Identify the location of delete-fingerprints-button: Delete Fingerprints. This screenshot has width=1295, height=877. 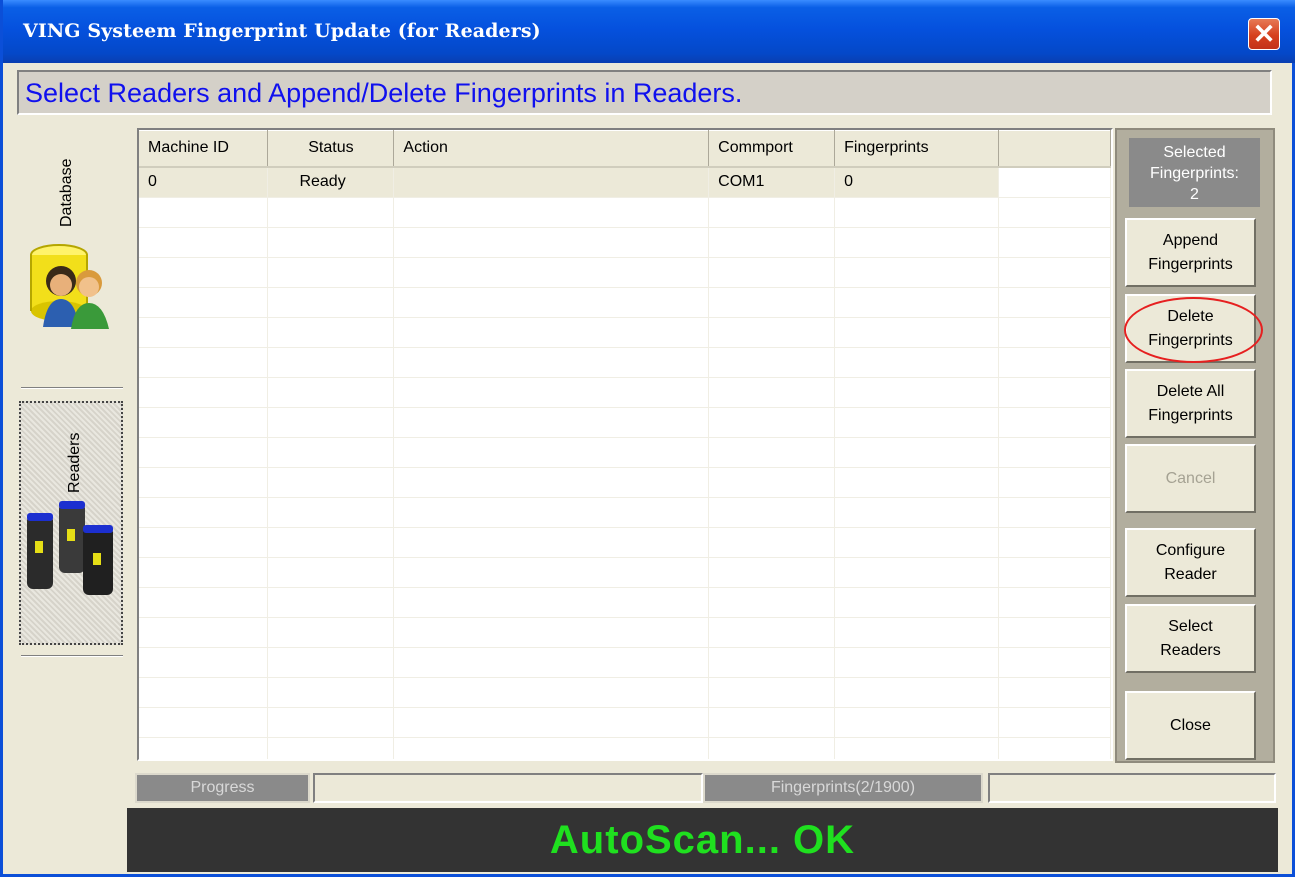
(1190, 328).